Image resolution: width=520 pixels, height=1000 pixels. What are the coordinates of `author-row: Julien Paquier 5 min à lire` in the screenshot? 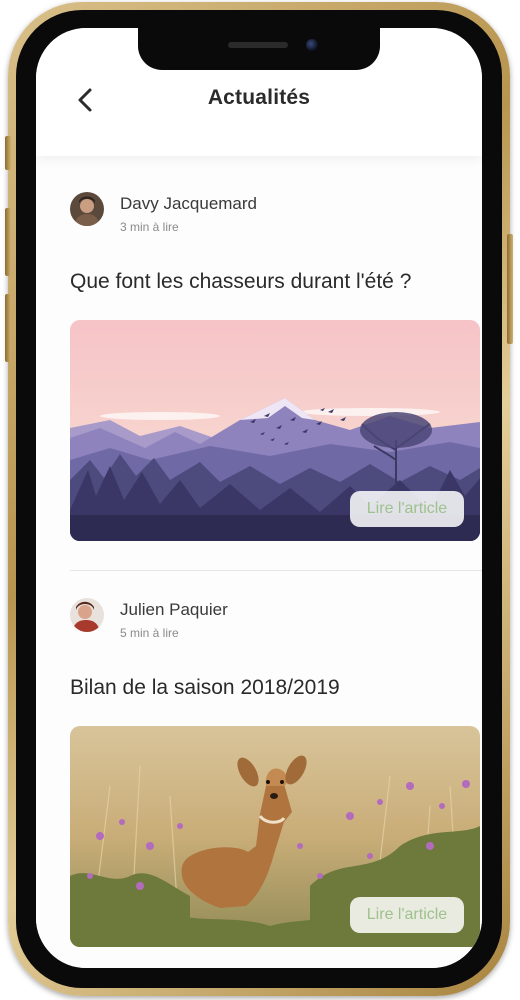 It's located at (276, 616).